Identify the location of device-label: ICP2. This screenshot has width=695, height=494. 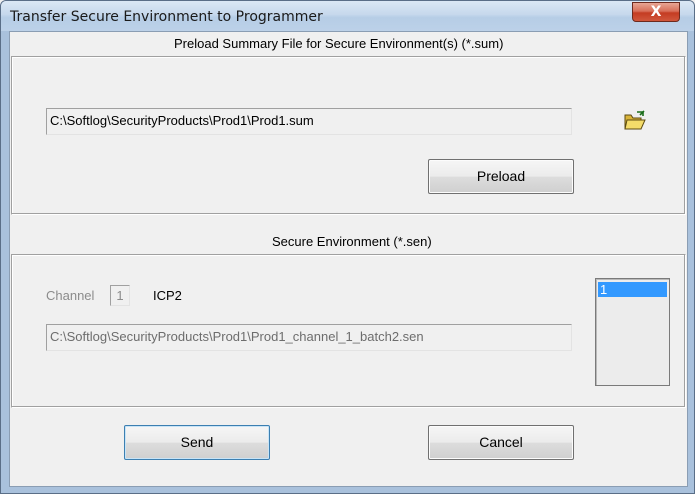
(167, 295).